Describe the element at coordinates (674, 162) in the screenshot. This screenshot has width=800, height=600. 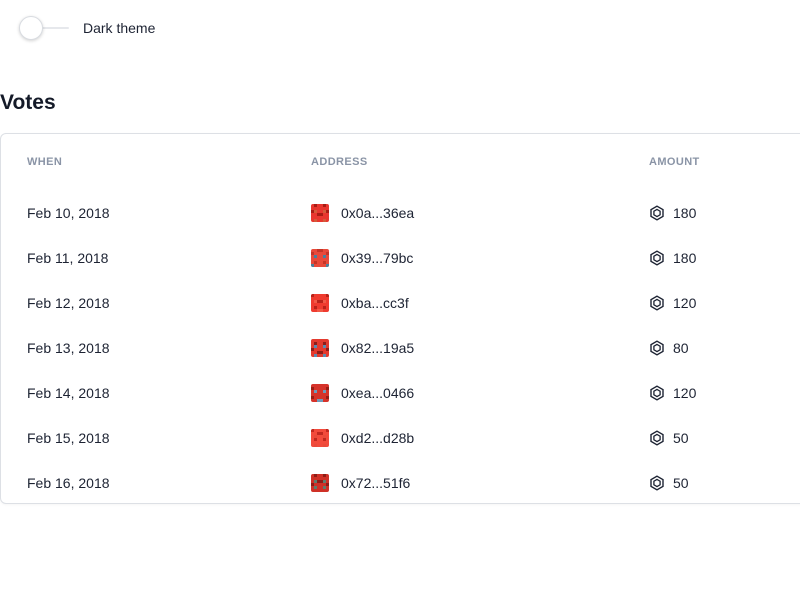
I see `column-header-amount: AMOUNT` at that location.